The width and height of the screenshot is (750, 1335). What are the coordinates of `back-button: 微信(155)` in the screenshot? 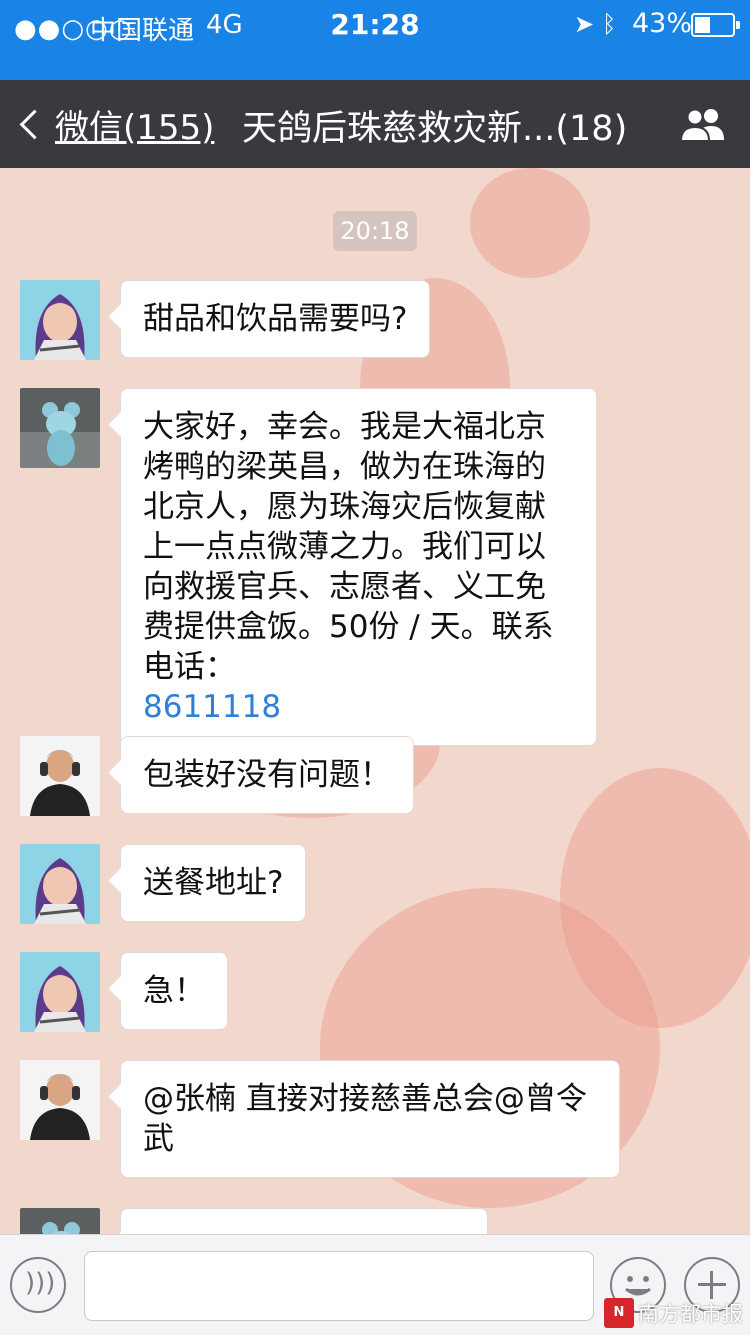 It's located at (116, 124).